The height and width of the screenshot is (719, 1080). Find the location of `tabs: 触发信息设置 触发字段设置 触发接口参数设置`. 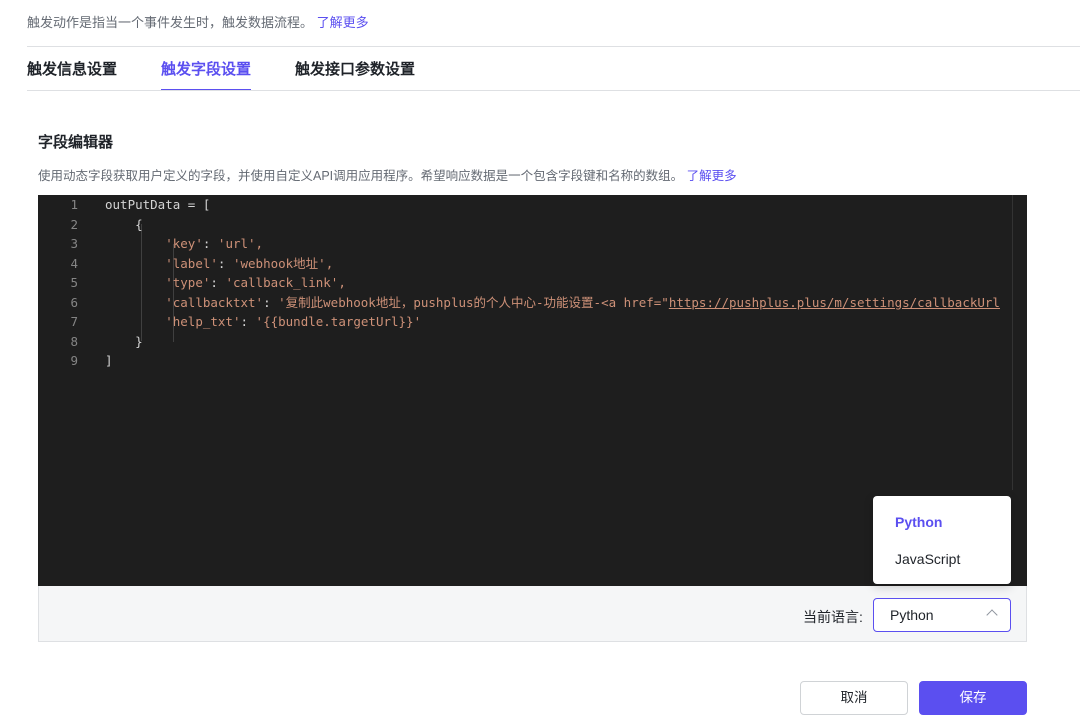

tabs: 触发信息设置 触发字段设置 触发接口参数设置 is located at coordinates (221, 74).